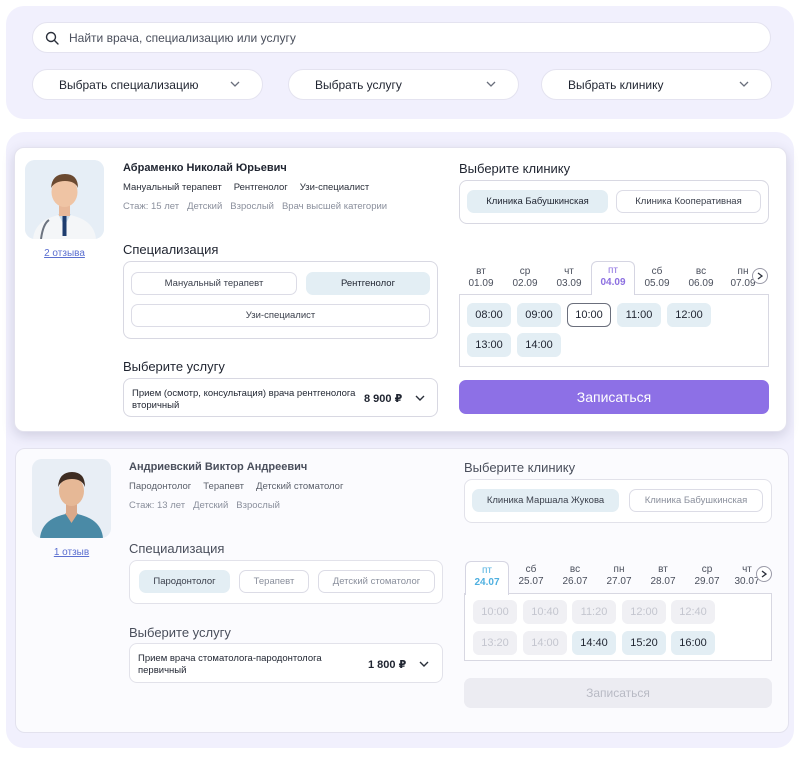 The width and height of the screenshot is (800, 760). Describe the element at coordinates (260, 187) in the screenshot. I see `specialty-label: Рентгенолог` at that location.